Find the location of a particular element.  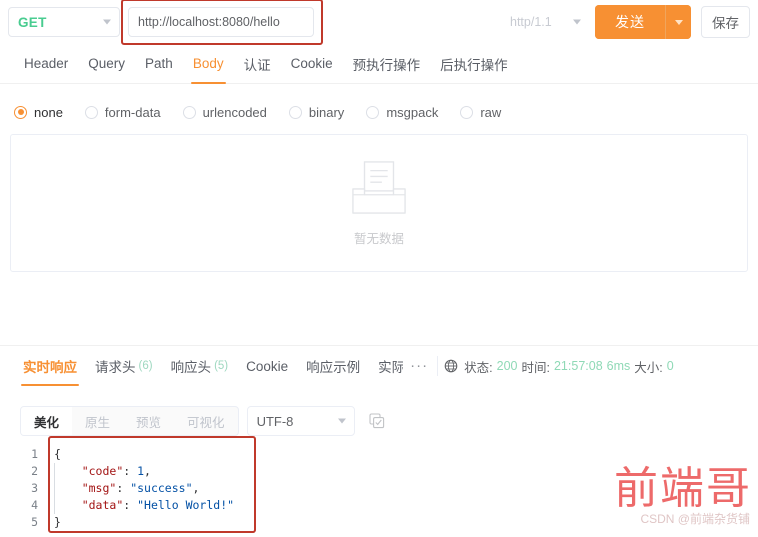

size-value: 0 is located at coordinates (670, 366).